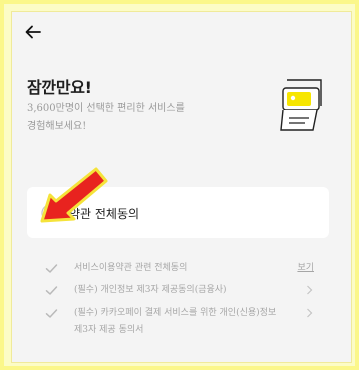  I want to click on arrow-left-icon, so click(33, 32).